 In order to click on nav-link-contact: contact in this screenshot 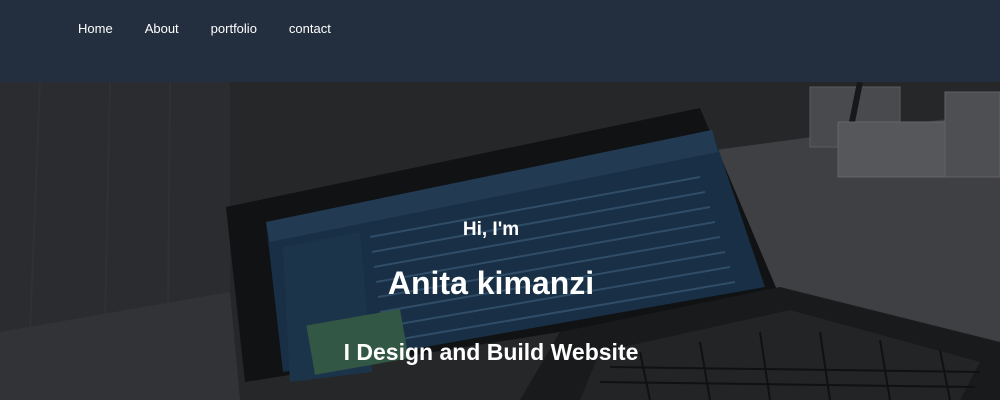, I will do `click(310, 28)`.